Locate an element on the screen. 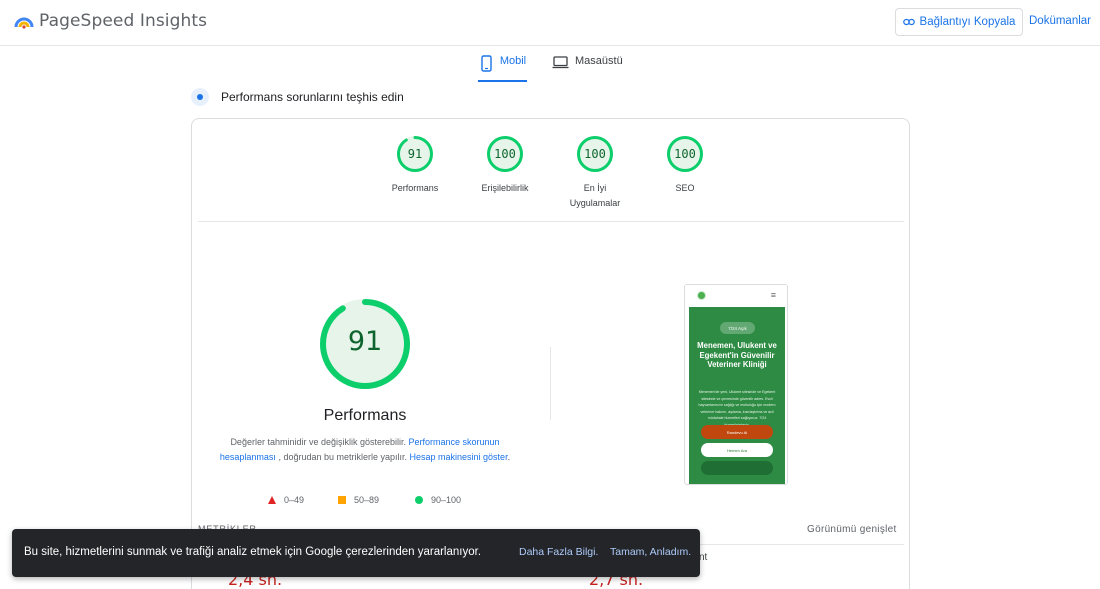  preview-call-button: Hemen Ara is located at coordinates (737, 450).